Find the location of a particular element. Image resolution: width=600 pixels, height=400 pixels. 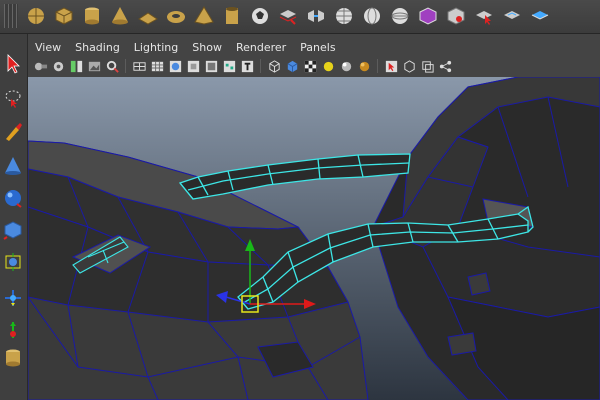

menu-renderer: Renderer is located at coordinates (261, 47).